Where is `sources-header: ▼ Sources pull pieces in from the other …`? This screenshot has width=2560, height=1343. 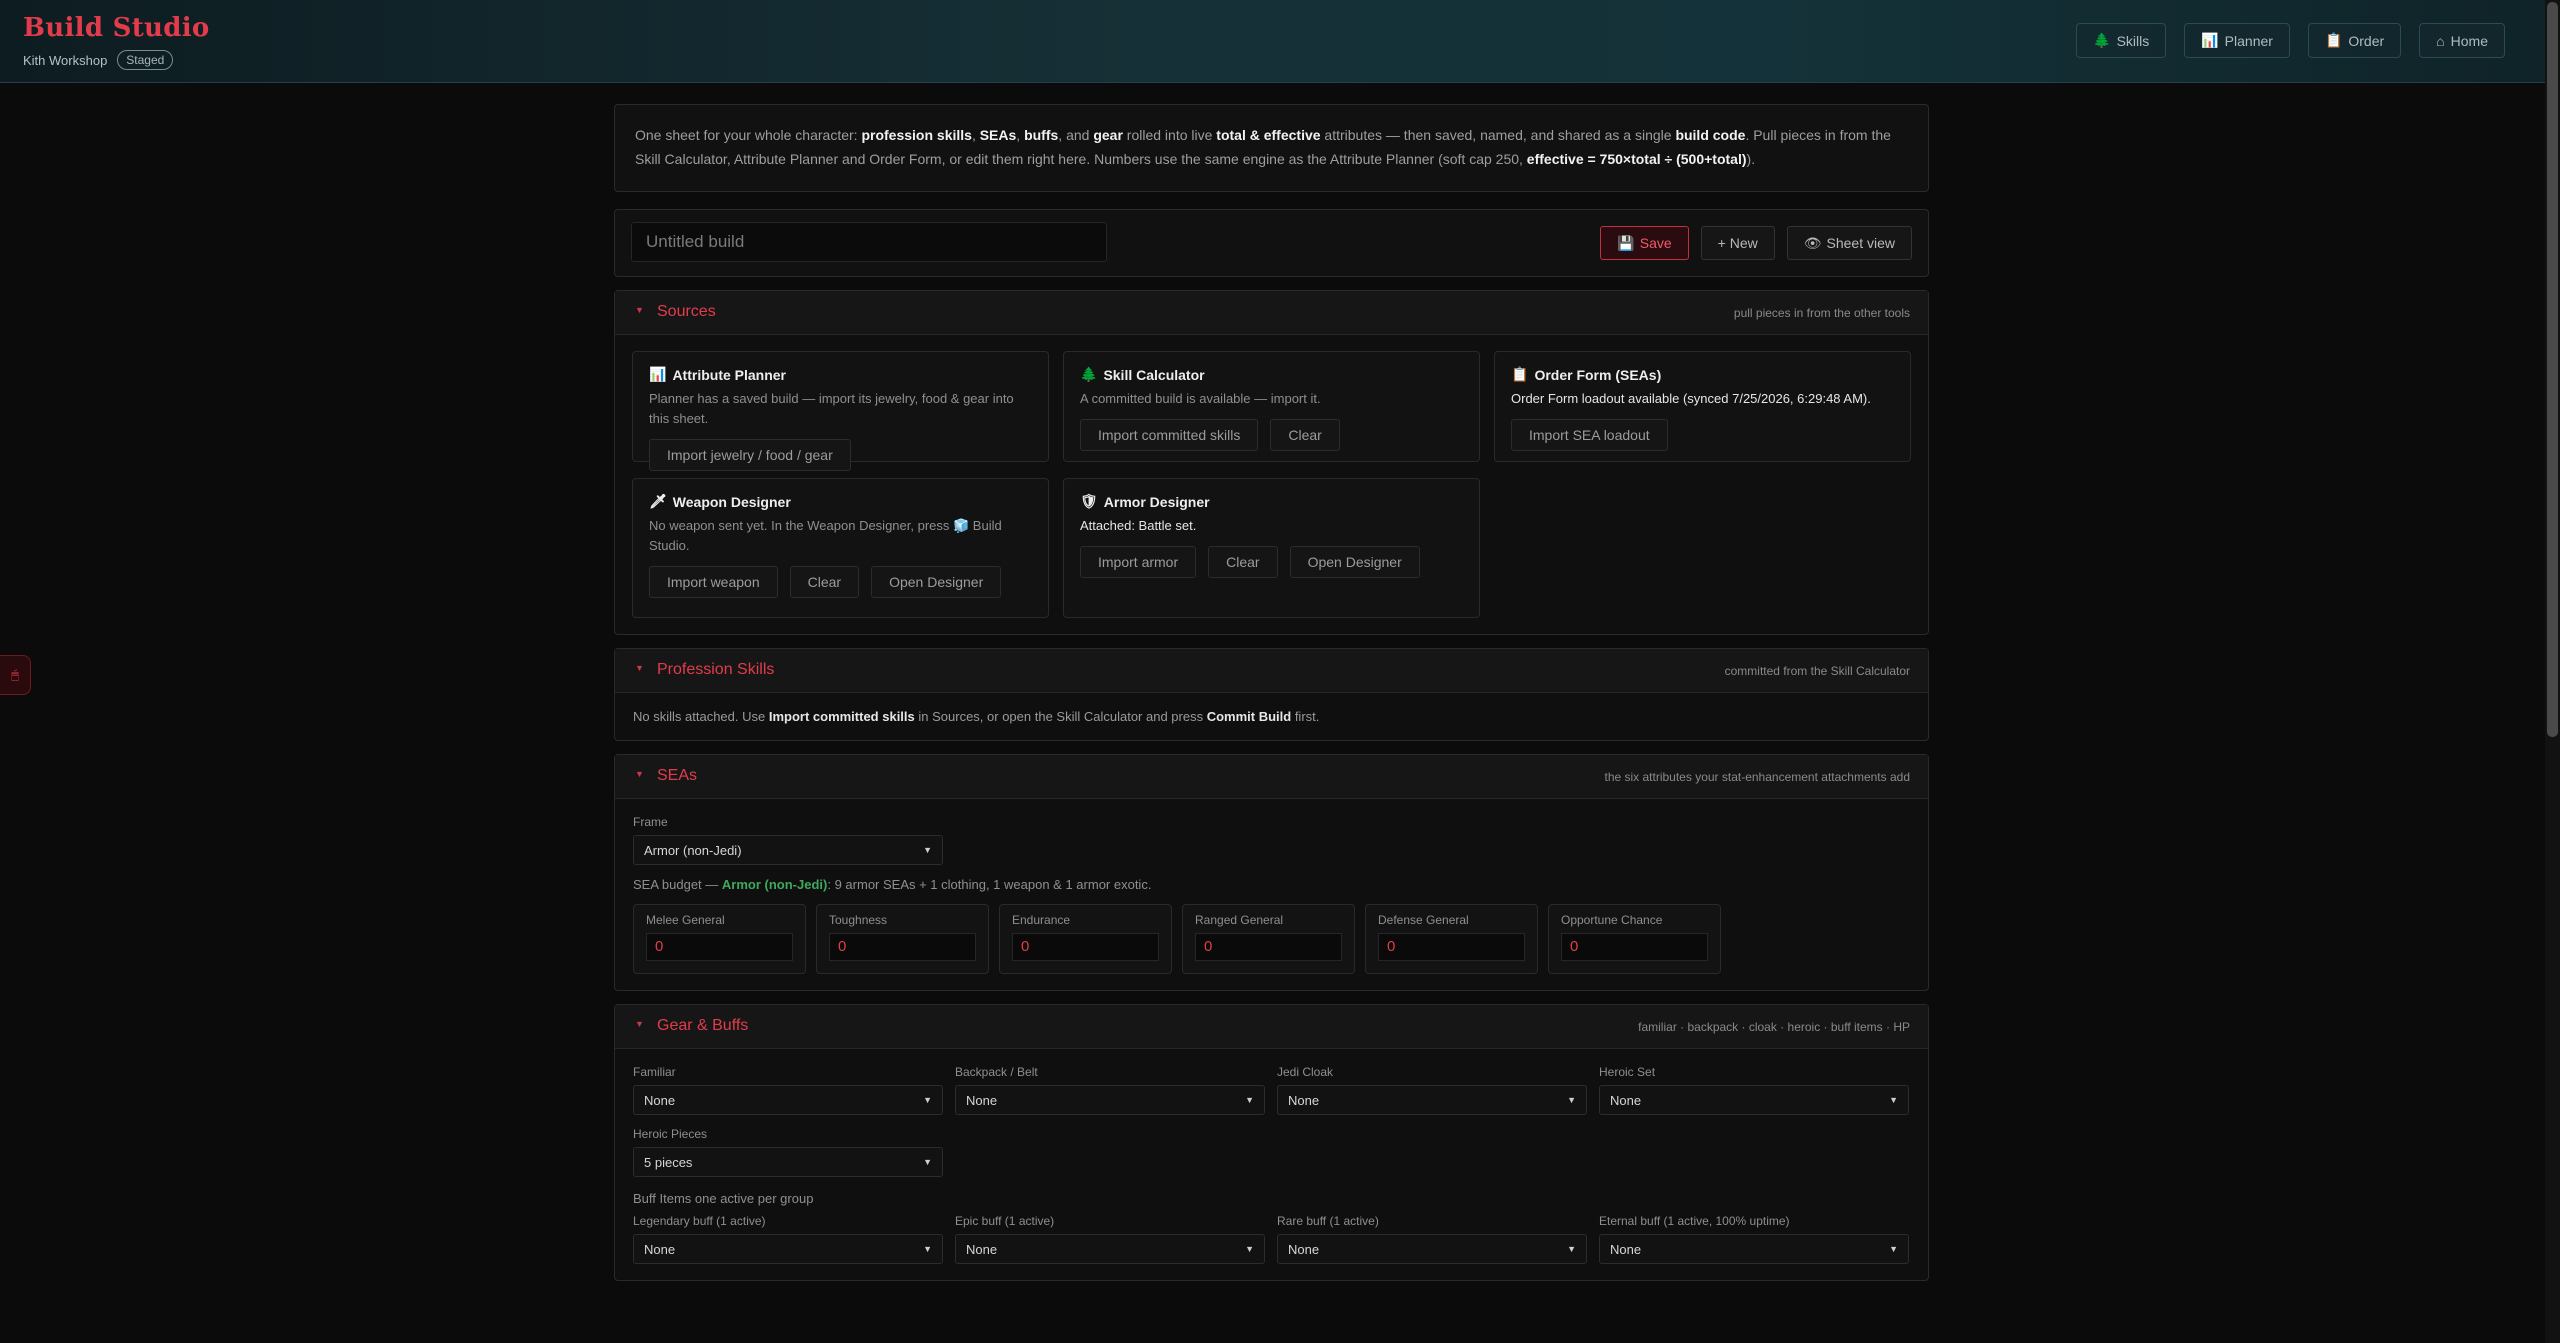 sources-header: ▼ Sources pull pieces in from the other … is located at coordinates (1271, 313).